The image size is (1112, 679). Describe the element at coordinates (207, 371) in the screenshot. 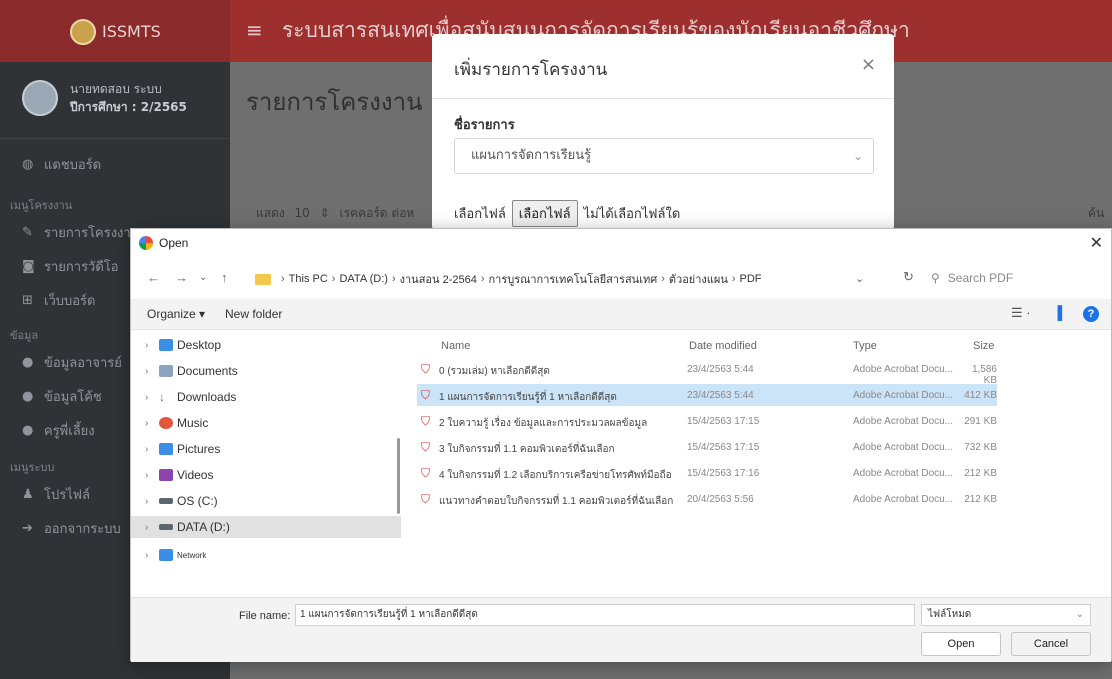

I see `nav-item-label: Documents` at that location.